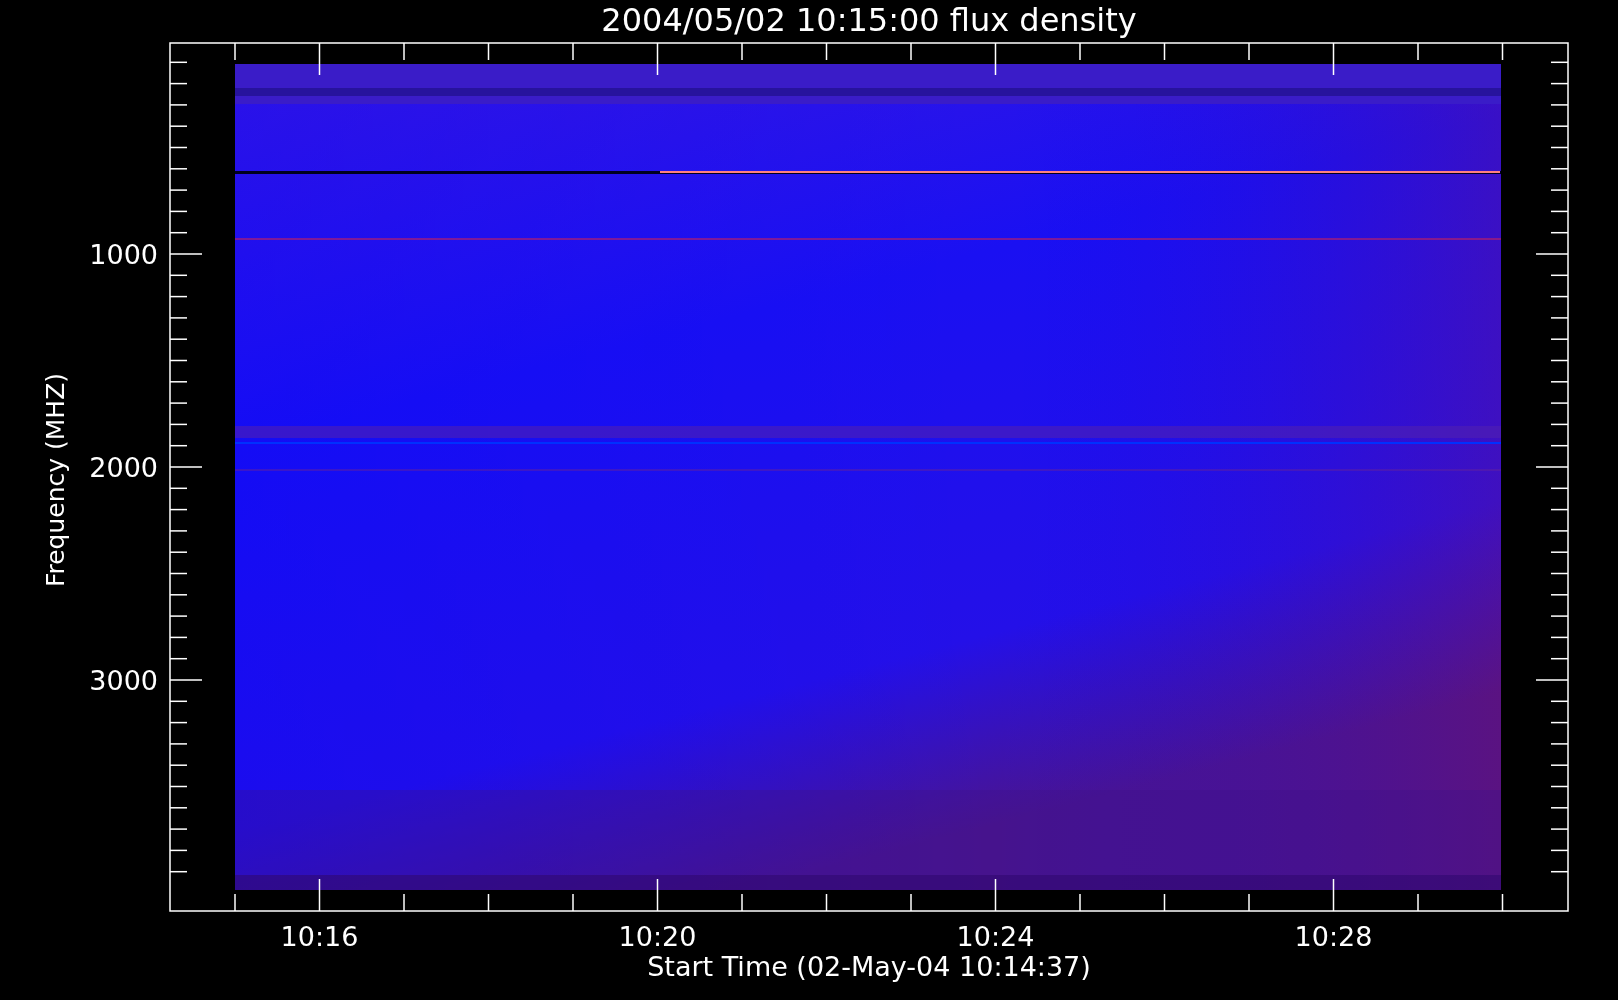  I want to click on y-tick-label: 2000, so click(123, 467).